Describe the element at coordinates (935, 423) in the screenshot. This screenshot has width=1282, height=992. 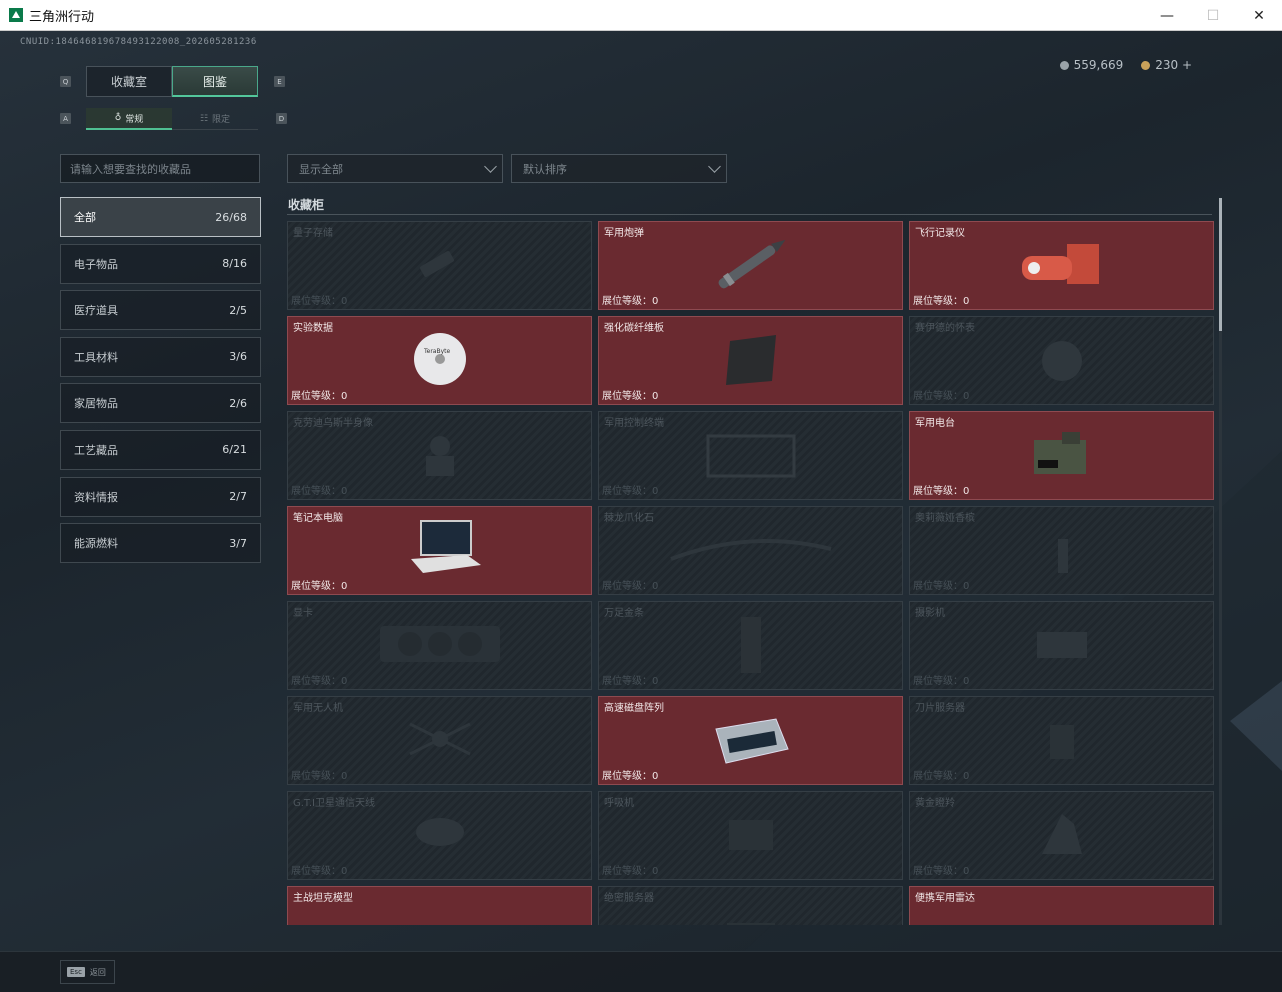
I see `item-name: 军用电台` at that location.